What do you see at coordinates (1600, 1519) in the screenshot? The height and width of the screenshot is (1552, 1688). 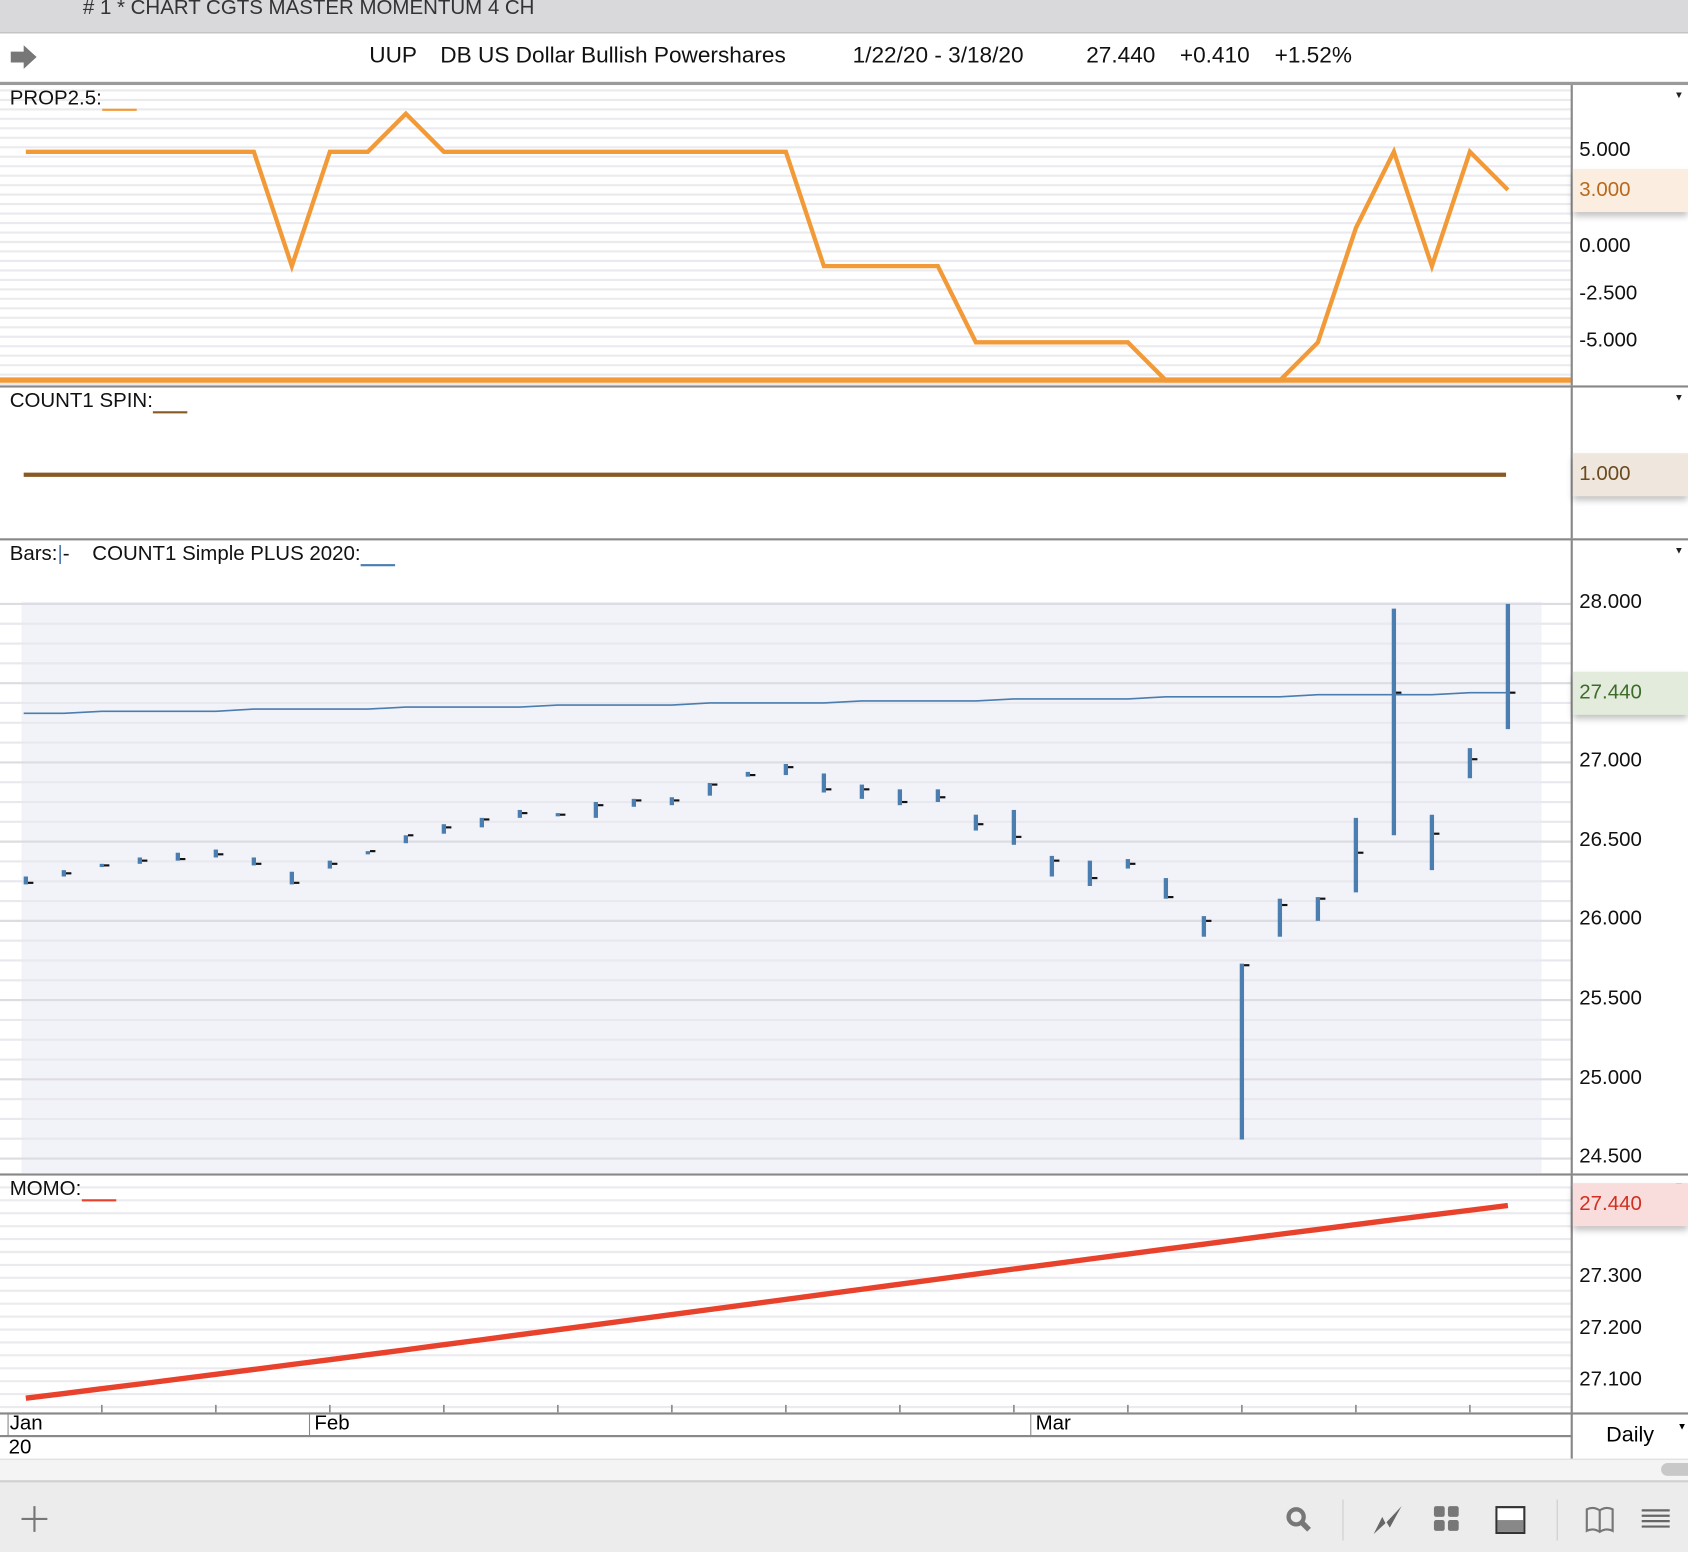 I see `book-icon` at bounding box center [1600, 1519].